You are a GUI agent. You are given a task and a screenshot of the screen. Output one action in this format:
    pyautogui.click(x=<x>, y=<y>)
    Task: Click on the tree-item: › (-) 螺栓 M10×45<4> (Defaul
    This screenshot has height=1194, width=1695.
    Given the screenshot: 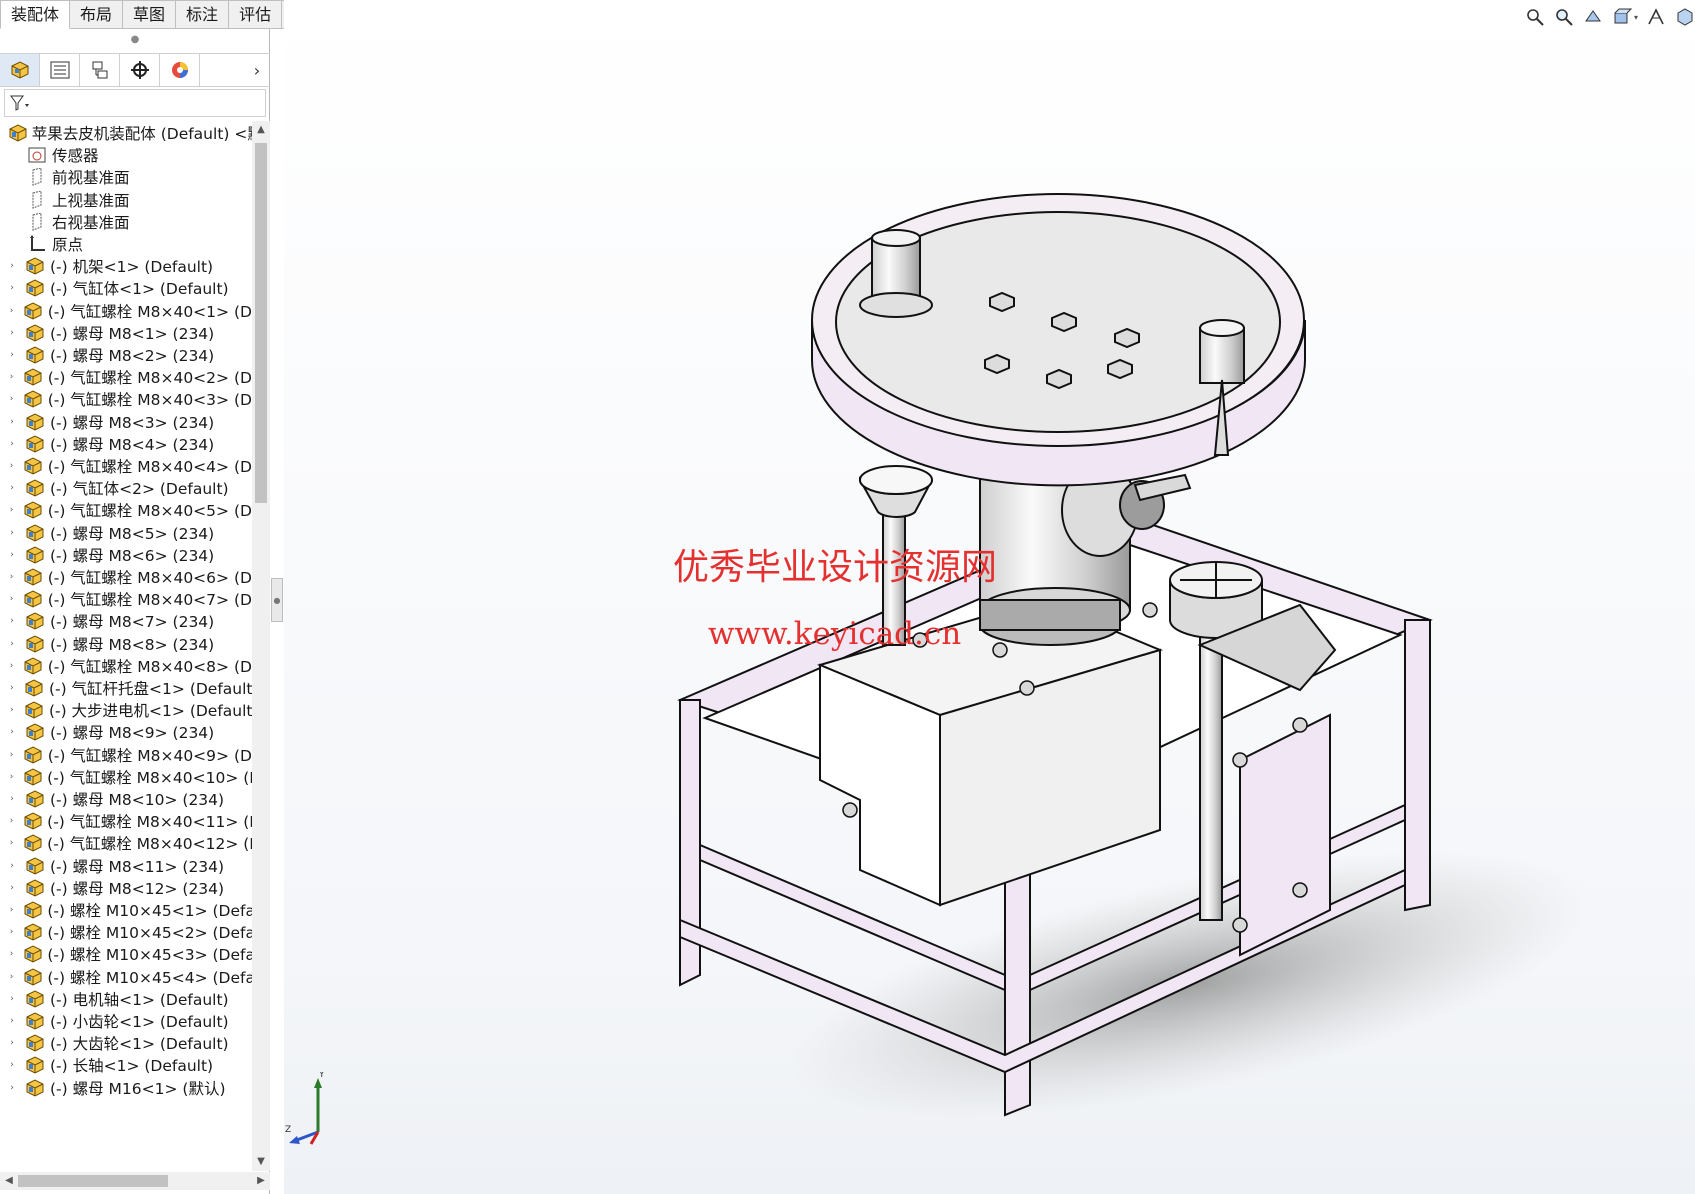 What is the action you would take?
    pyautogui.click(x=126, y=977)
    